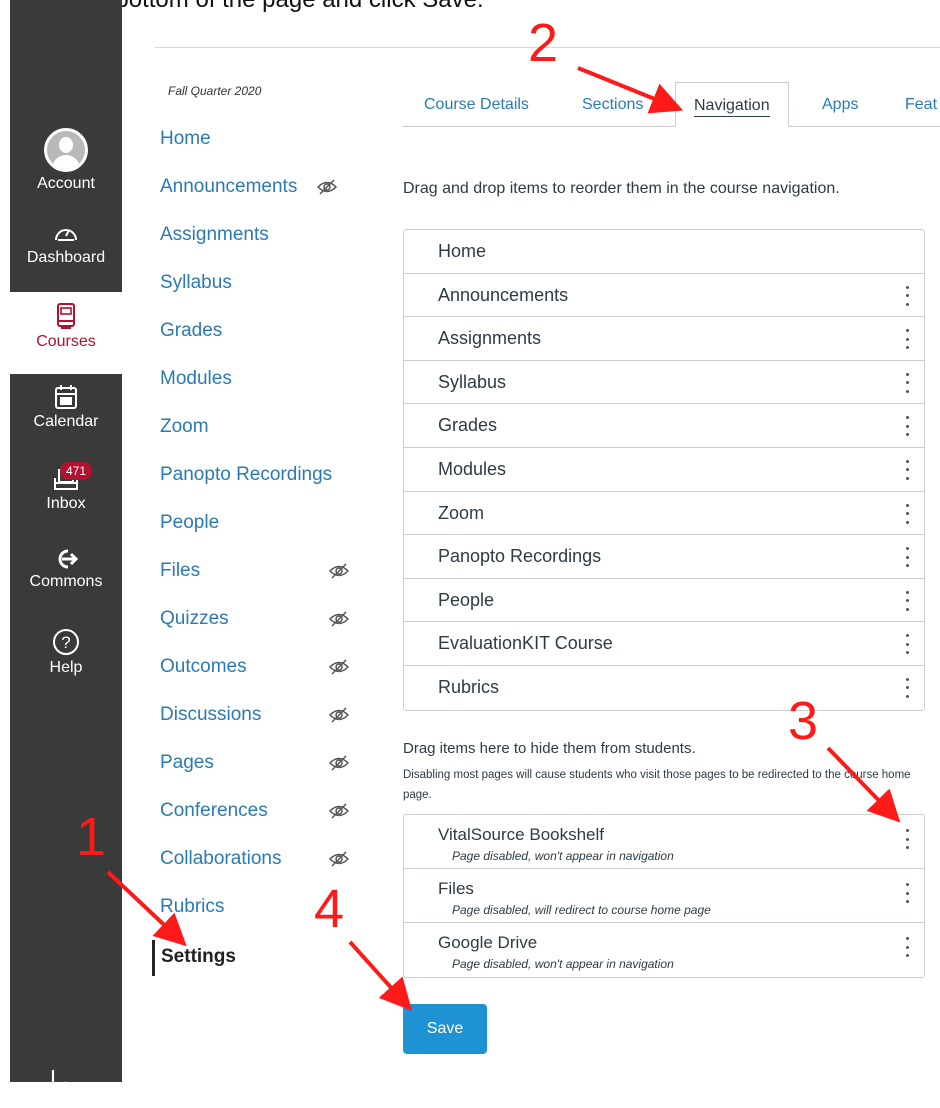 This screenshot has height=1108, width=940. Describe the element at coordinates (476, 105) in the screenshot. I see `tab-course-details: Course Details` at that location.